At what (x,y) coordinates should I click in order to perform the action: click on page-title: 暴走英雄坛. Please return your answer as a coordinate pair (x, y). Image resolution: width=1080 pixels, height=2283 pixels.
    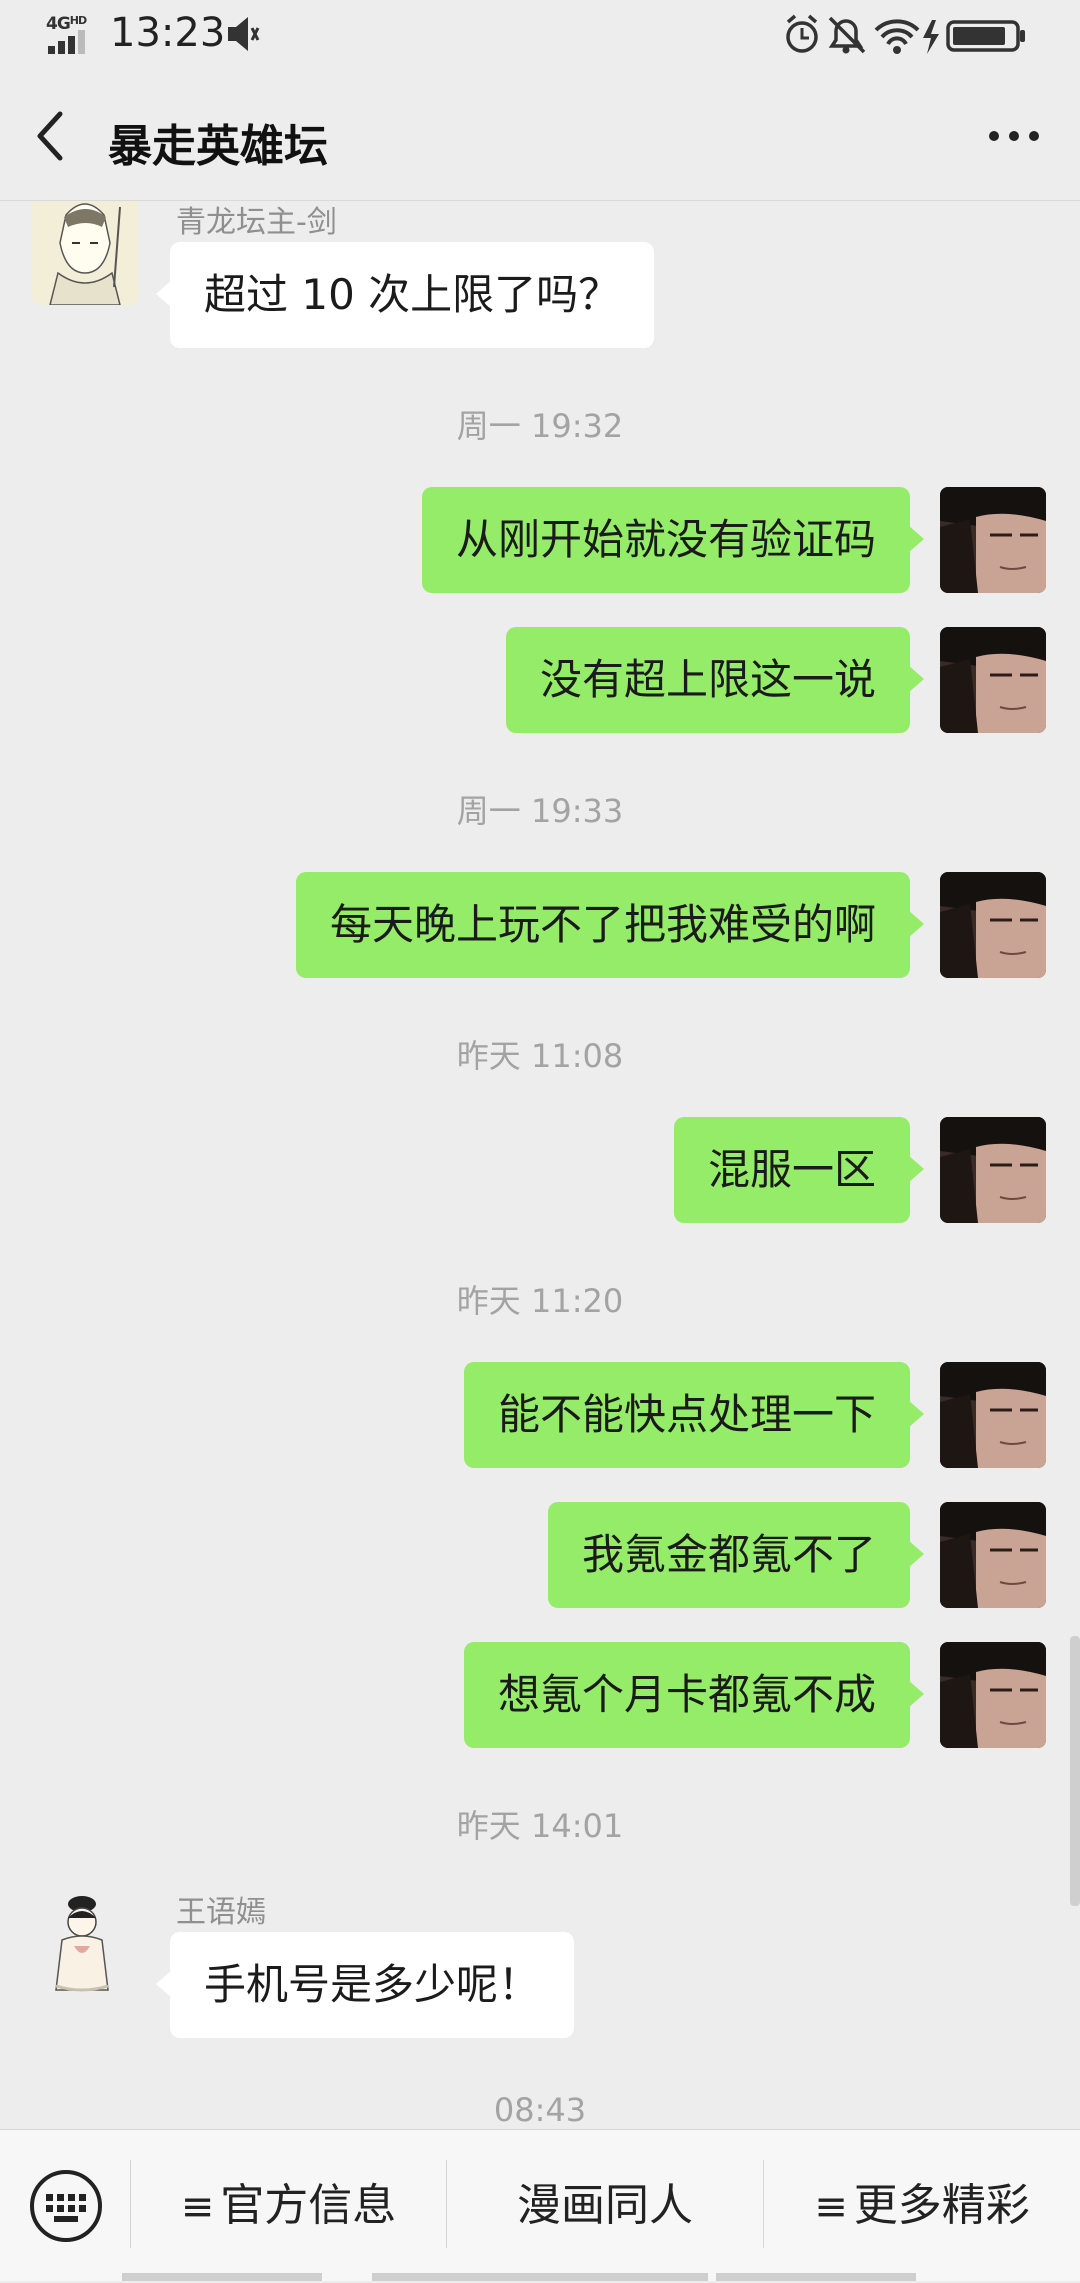
    Looking at the image, I should click on (218, 146).